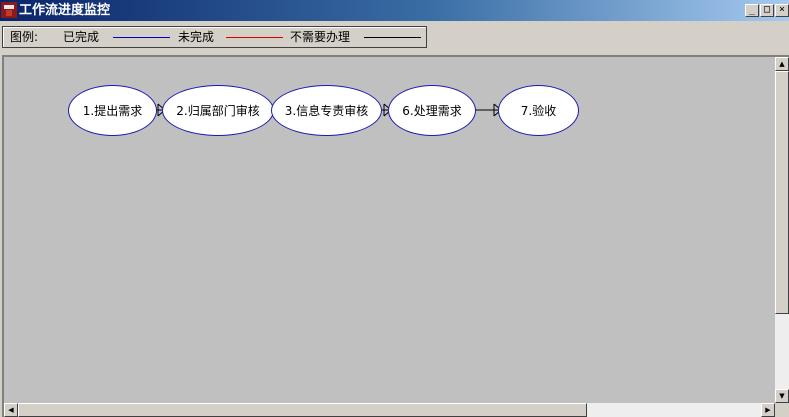  I want to click on scroll-right-button: ▶, so click(768, 410).